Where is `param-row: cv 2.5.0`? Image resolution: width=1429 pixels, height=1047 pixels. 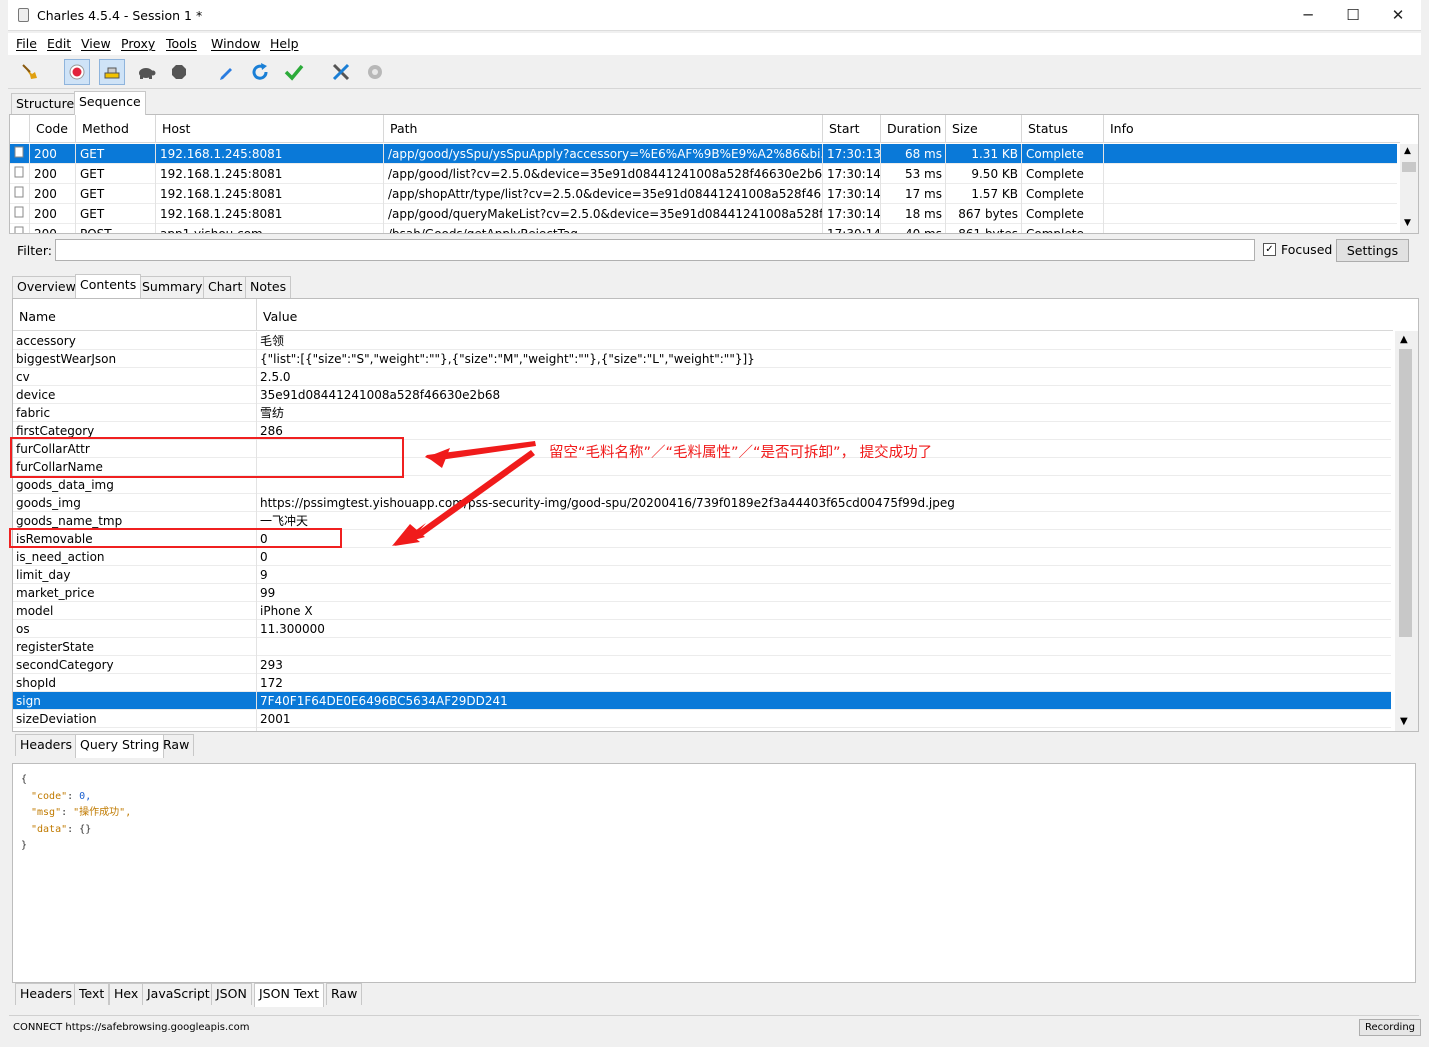 param-row: cv 2.5.0 is located at coordinates (702, 377).